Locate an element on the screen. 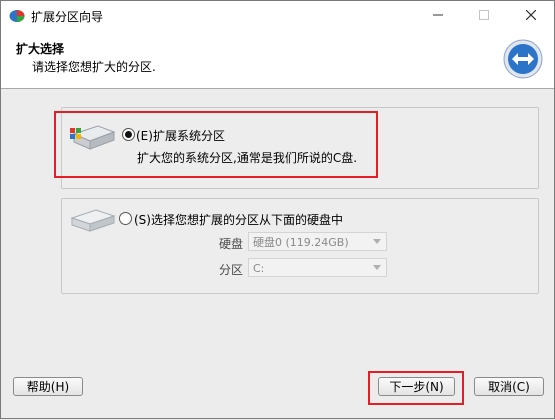 The image size is (555, 420). maximize-button is located at coordinates (484, 16).